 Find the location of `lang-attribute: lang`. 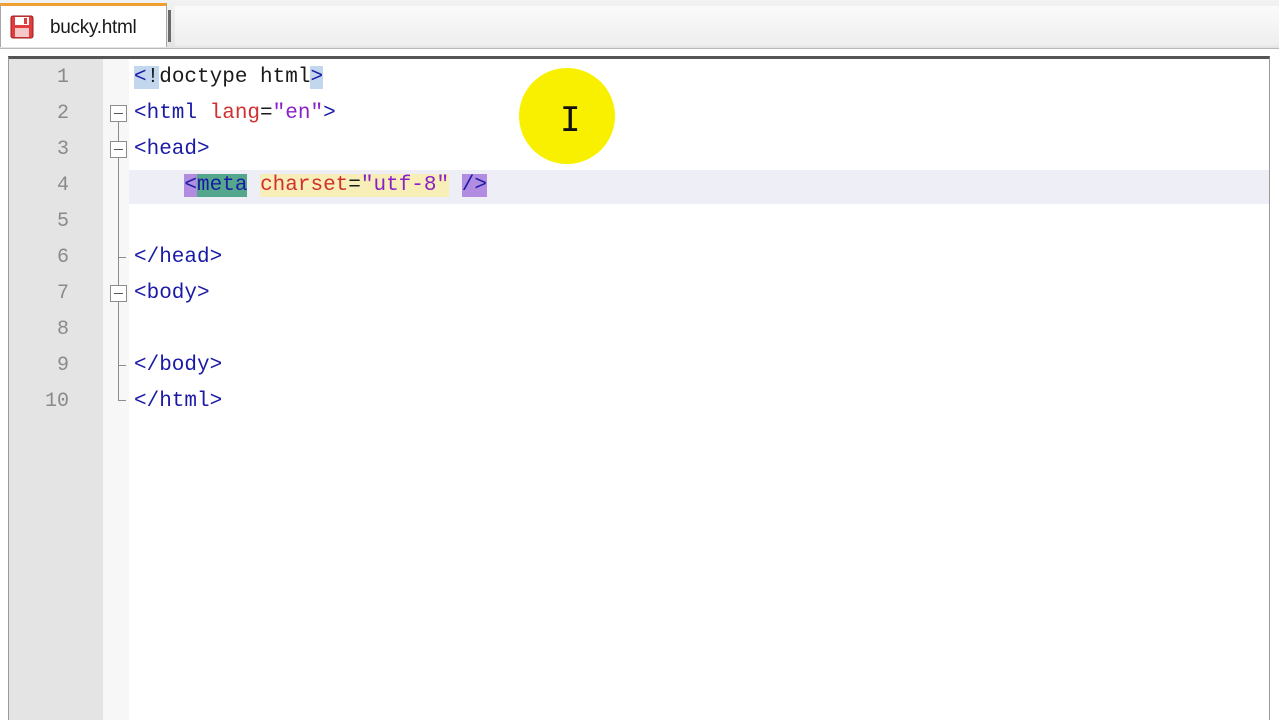

lang-attribute: lang is located at coordinates (235, 113).